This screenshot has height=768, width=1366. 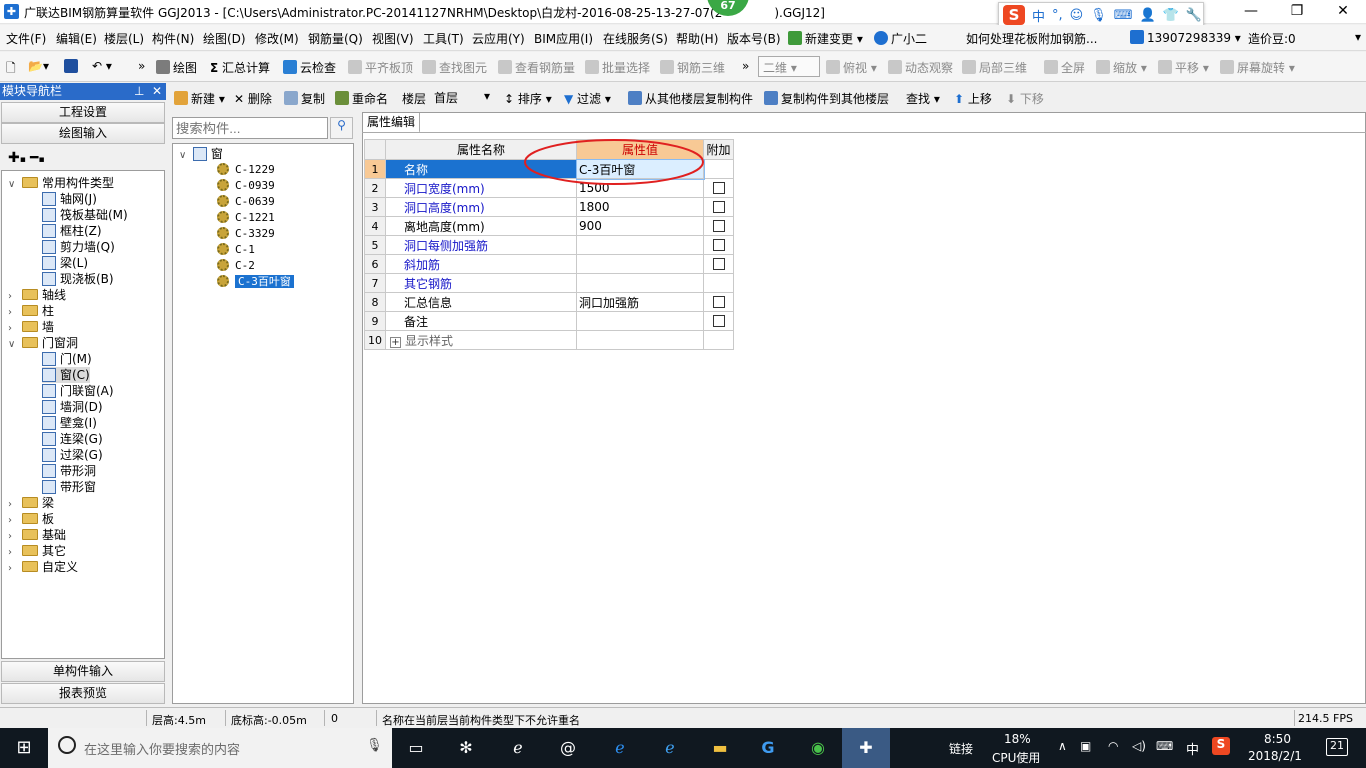 I want to click on tree-item: 框柱(Z), so click(x=72, y=231).